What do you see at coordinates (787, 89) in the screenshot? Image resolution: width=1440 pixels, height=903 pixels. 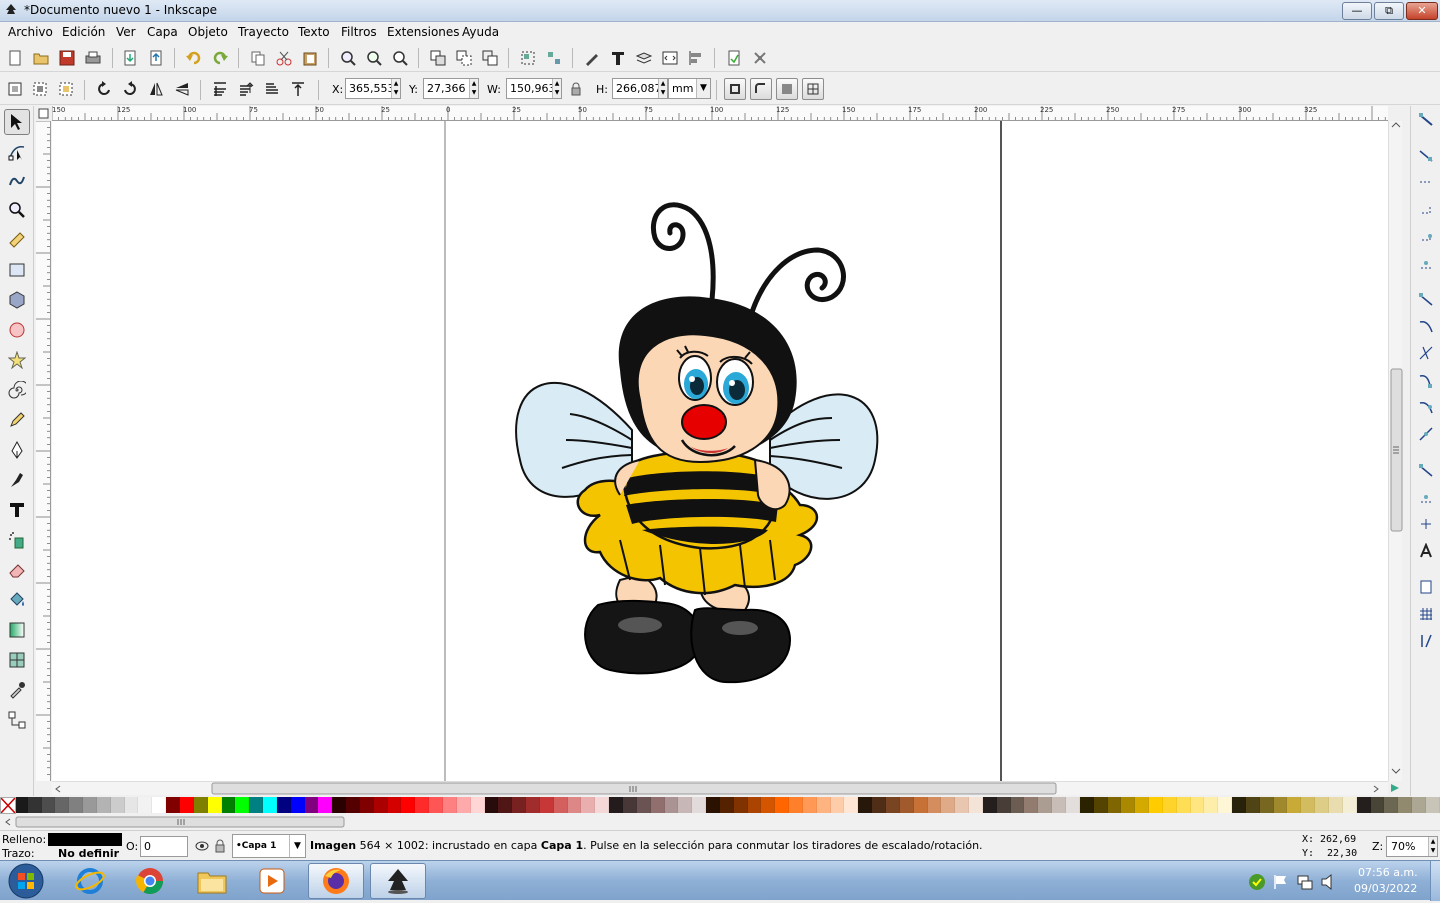 I see `move-gradients-toggle` at bounding box center [787, 89].